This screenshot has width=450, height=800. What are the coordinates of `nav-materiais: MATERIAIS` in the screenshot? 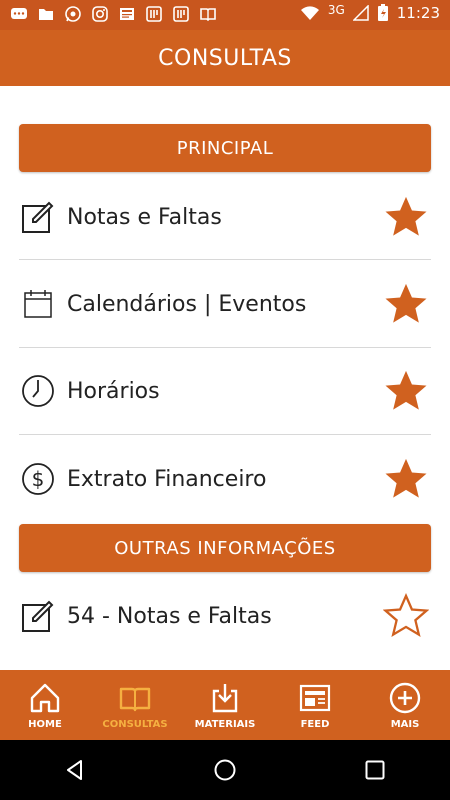 It's located at (225, 705).